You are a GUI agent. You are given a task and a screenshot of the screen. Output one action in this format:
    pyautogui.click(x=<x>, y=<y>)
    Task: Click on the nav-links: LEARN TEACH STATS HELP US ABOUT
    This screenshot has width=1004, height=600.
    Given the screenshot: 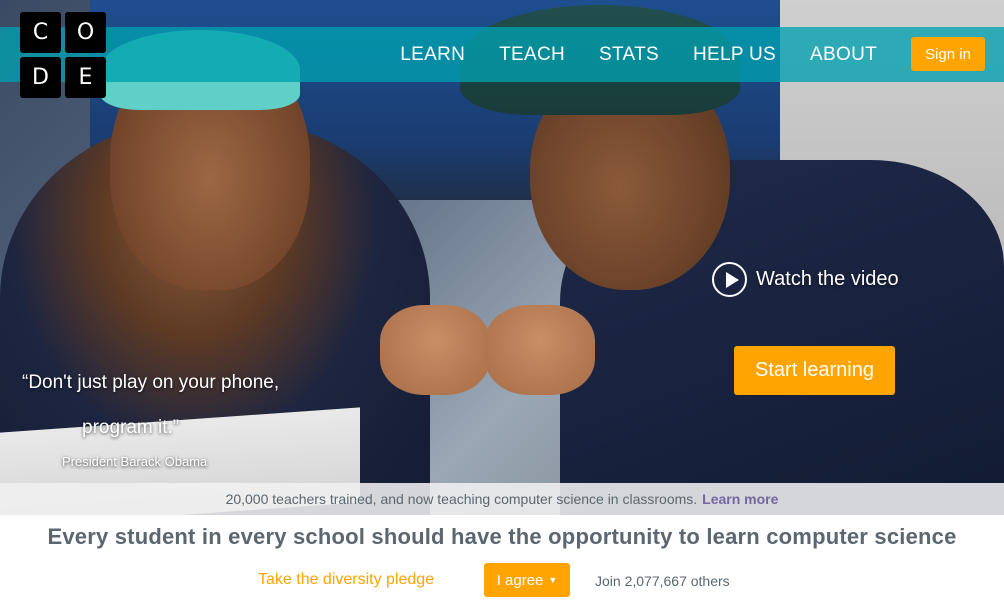 What is the action you would take?
    pyautogui.click(x=638, y=54)
    